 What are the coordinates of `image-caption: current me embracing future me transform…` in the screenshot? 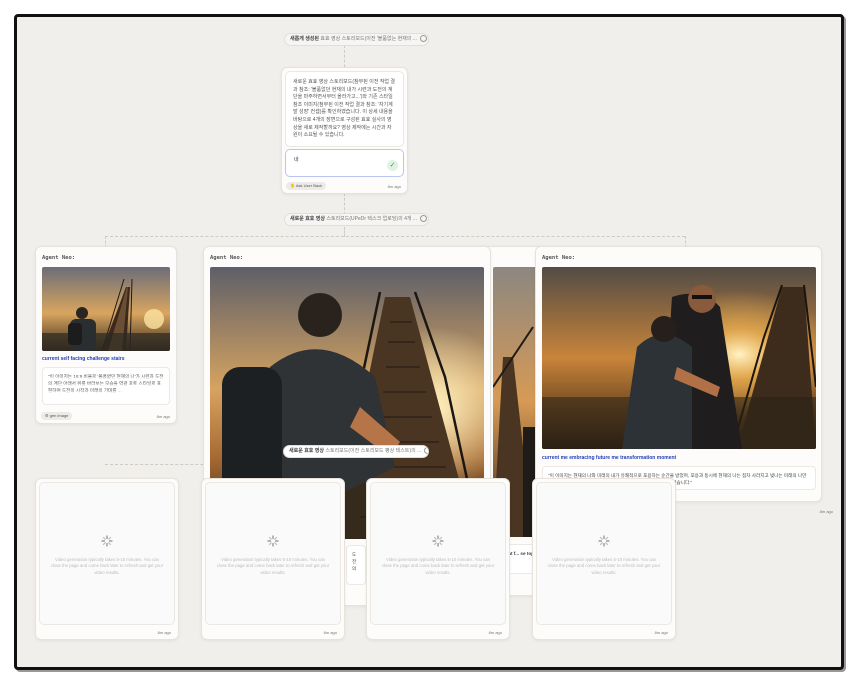 It's located at (609, 458).